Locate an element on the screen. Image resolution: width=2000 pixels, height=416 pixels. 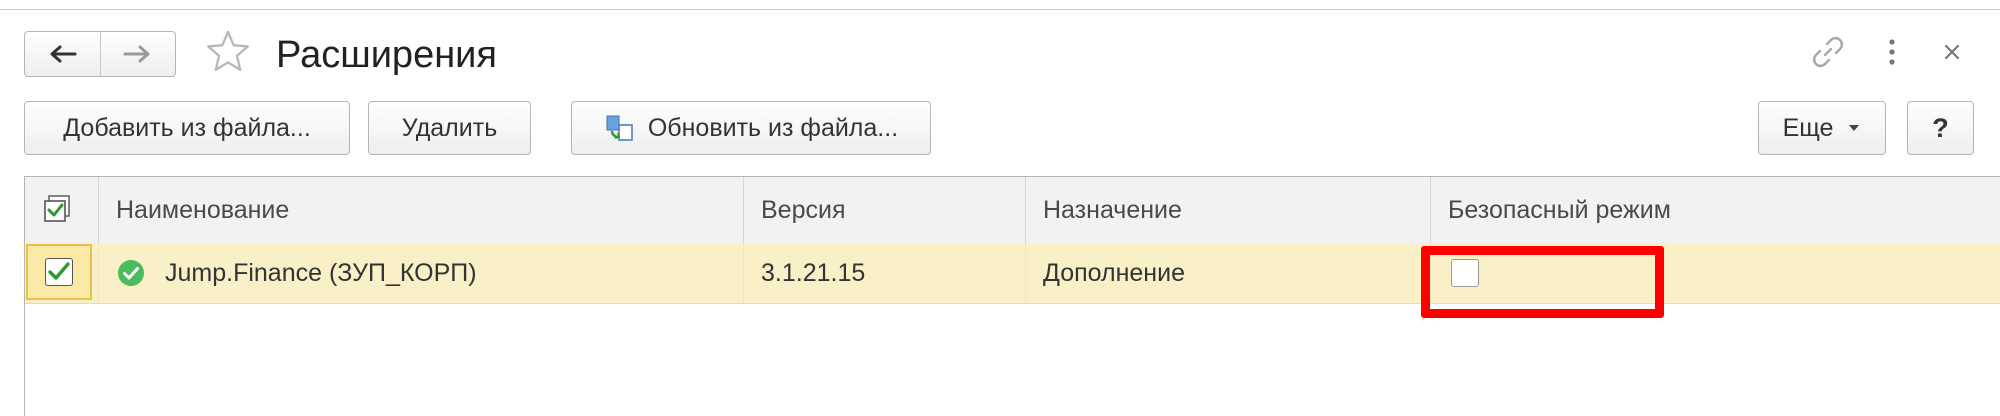
forward-arrow-icon is located at coordinates (136, 54).